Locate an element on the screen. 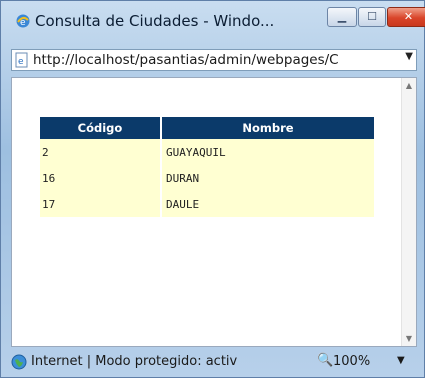 The height and width of the screenshot is (378, 425). title-bar: e Consulta de Ciudades - Windo... ▁ ☐ ✕ is located at coordinates (213, 21).